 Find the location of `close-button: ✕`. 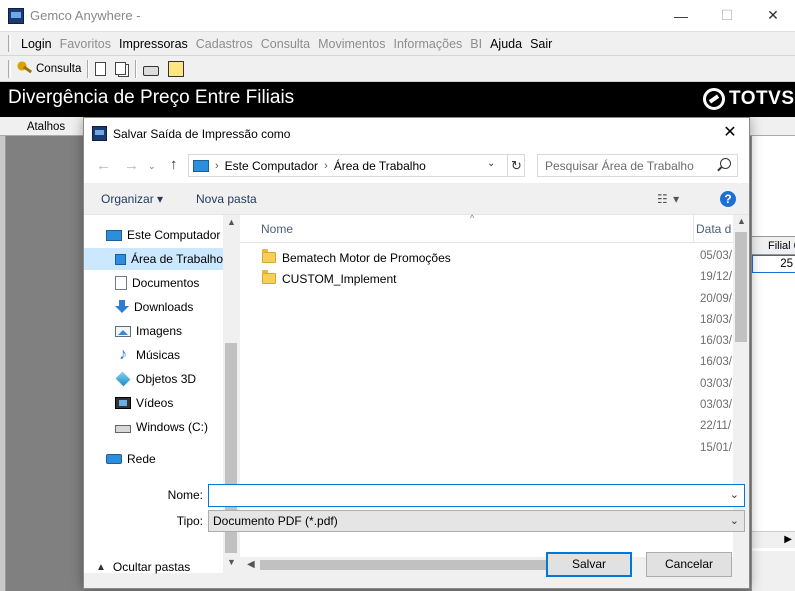

close-button: ✕ is located at coordinates (772, 15).